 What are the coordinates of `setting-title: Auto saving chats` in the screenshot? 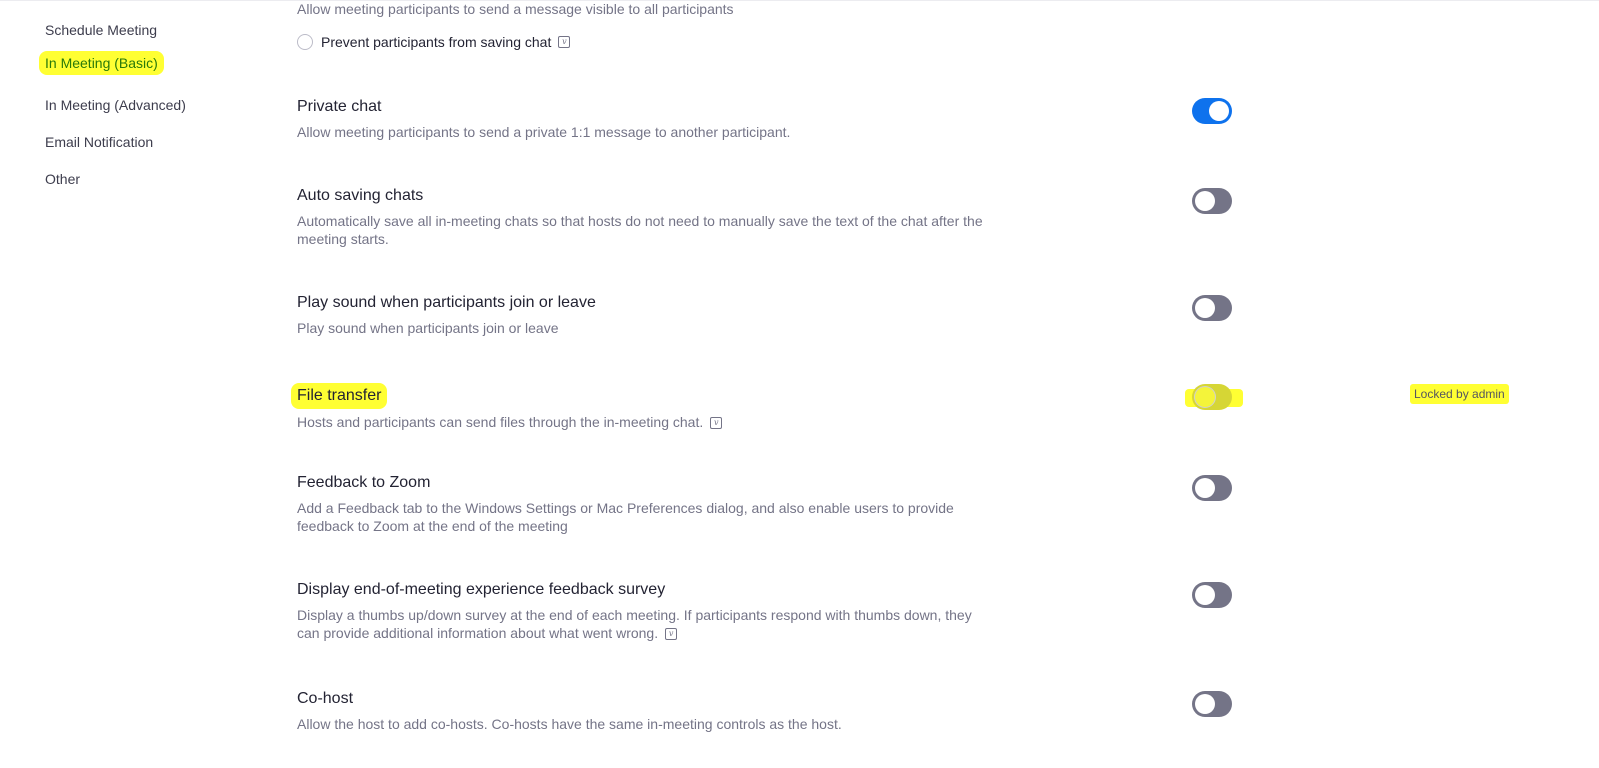 It's located at (360, 195).